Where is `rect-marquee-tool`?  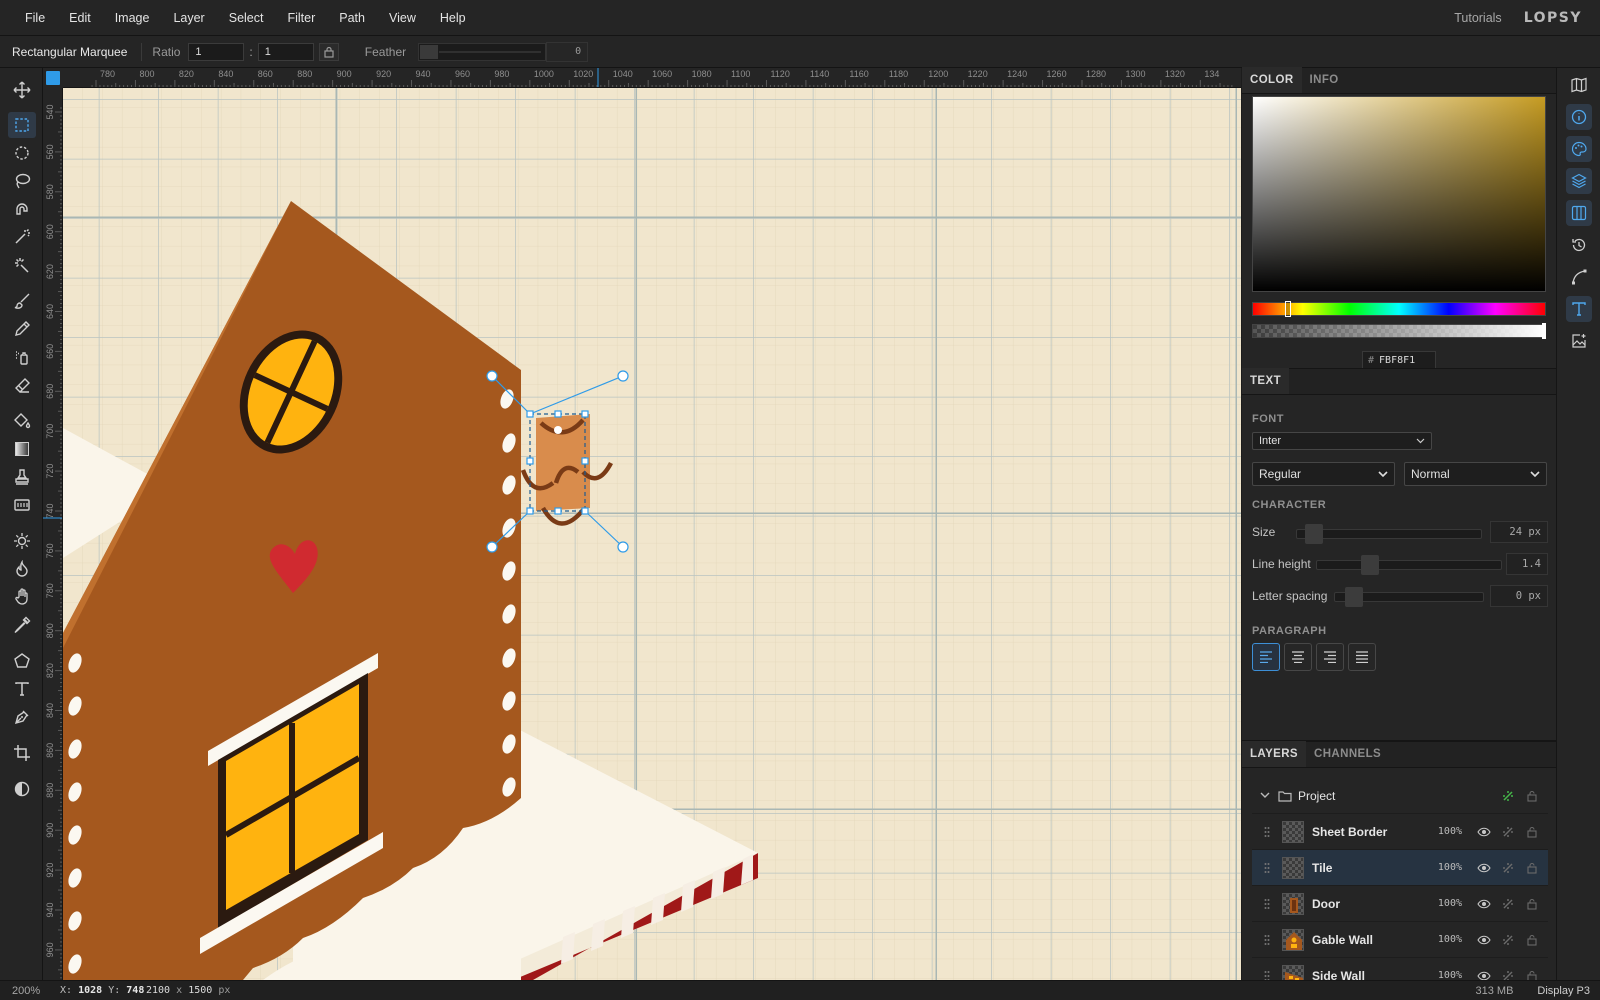
rect-marquee-tool is located at coordinates (22, 125).